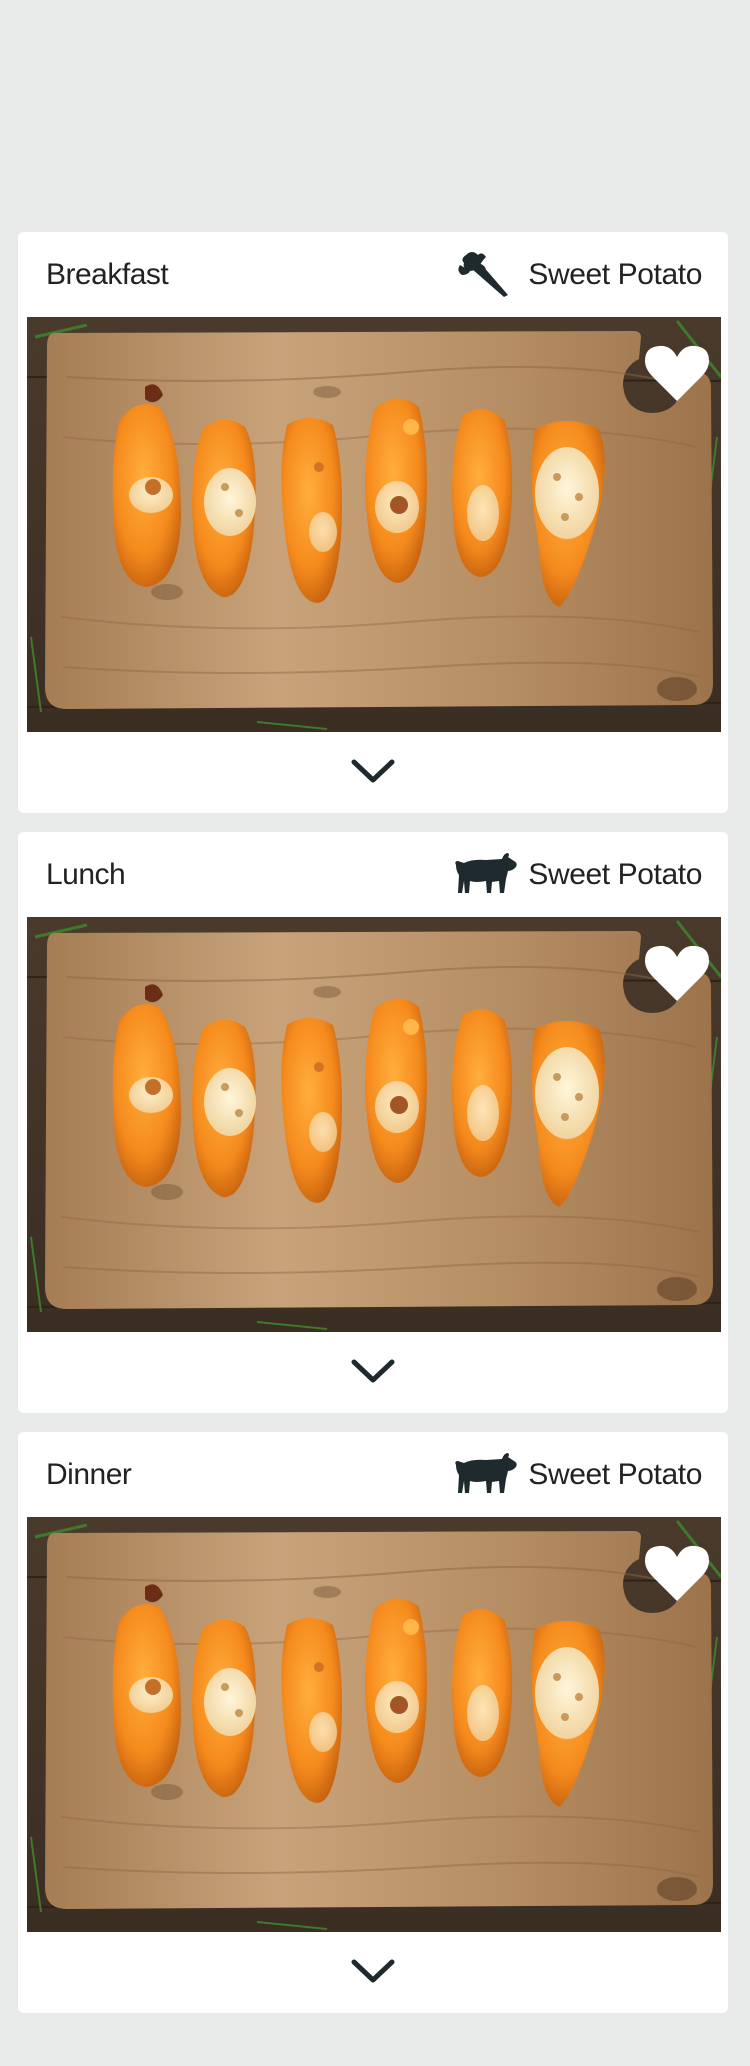 This screenshot has height=2066, width=750. Describe the element at coordinates (86, 874) in the screenshot. I see `meal-title: Lunch` at that location.